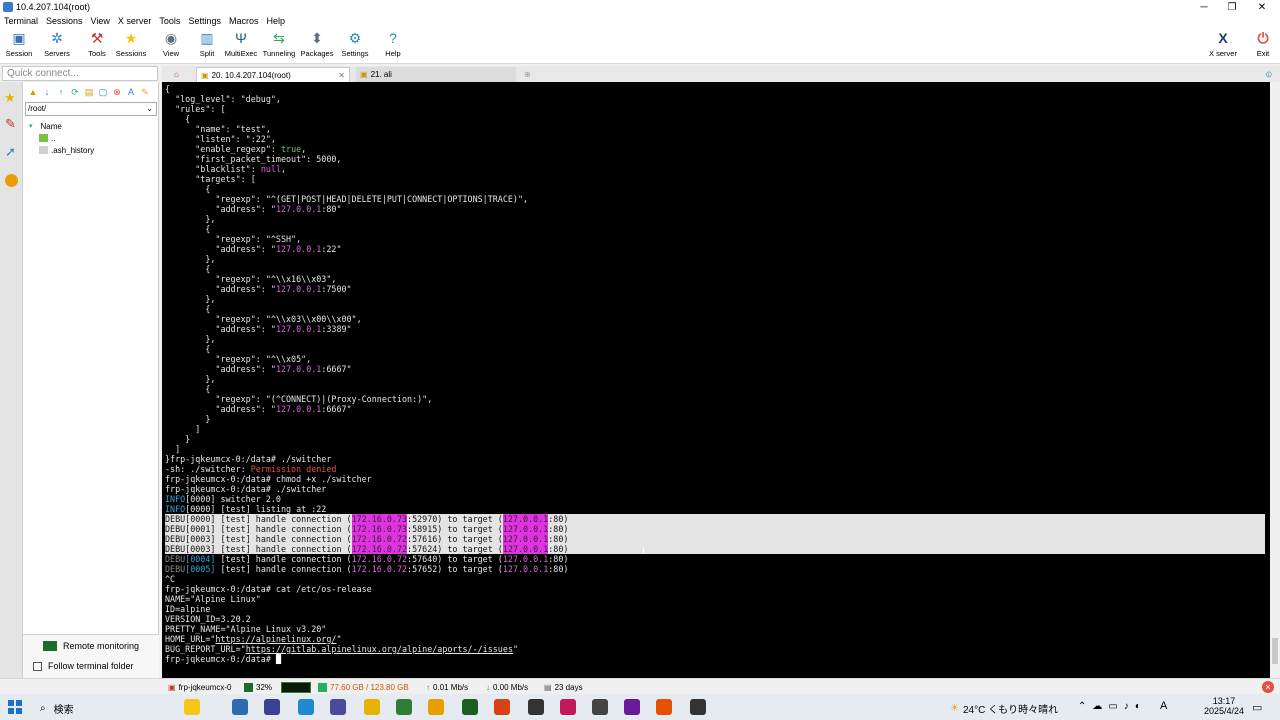 The width and height of the screenshot is (1280, 720). Describe the element at coordinates (1263, 46) in the screenshot. I see `toolbar-exit-button: ⏻ Exit` at that location.